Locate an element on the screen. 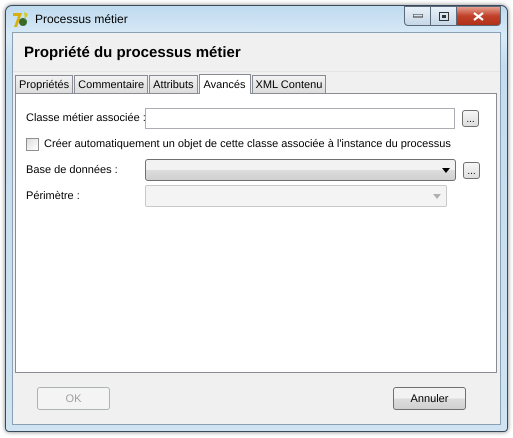 Image resolution: width=513 pixels, height=438 pixels. window-title: Processus métier is located at coordinates (81, 19).